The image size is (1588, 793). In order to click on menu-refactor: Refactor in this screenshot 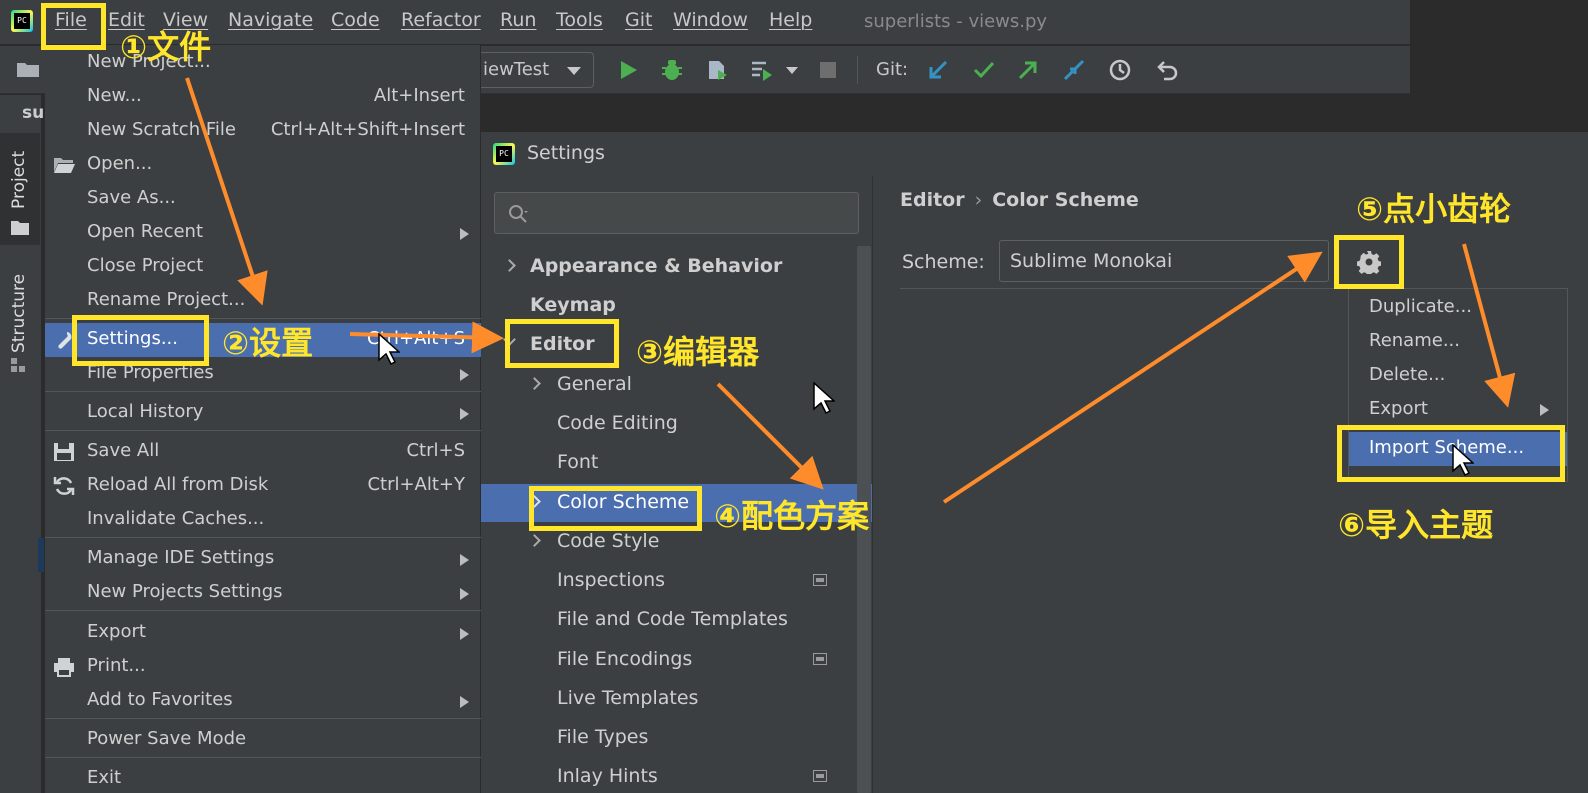, I will do `click(441, 20)`.